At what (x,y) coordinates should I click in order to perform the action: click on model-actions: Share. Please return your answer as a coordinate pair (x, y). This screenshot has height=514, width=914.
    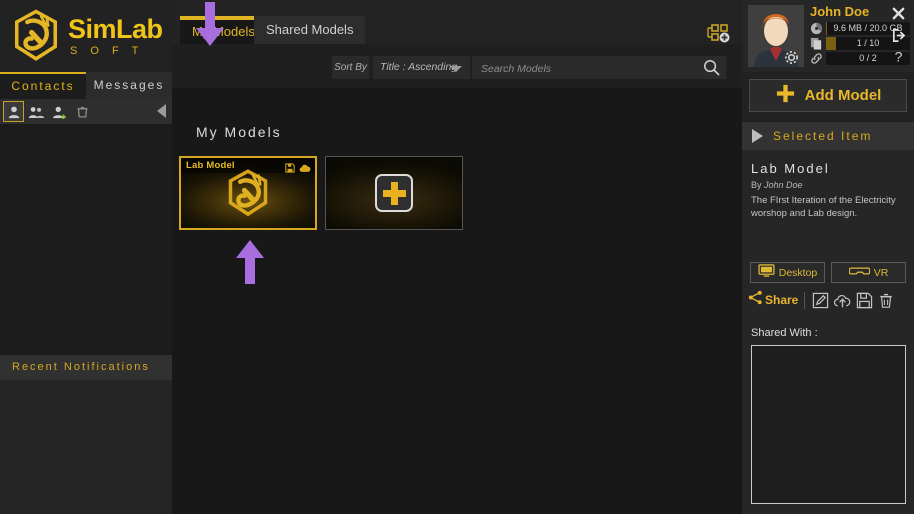
    Looking at the image, I should click on (828, 300).